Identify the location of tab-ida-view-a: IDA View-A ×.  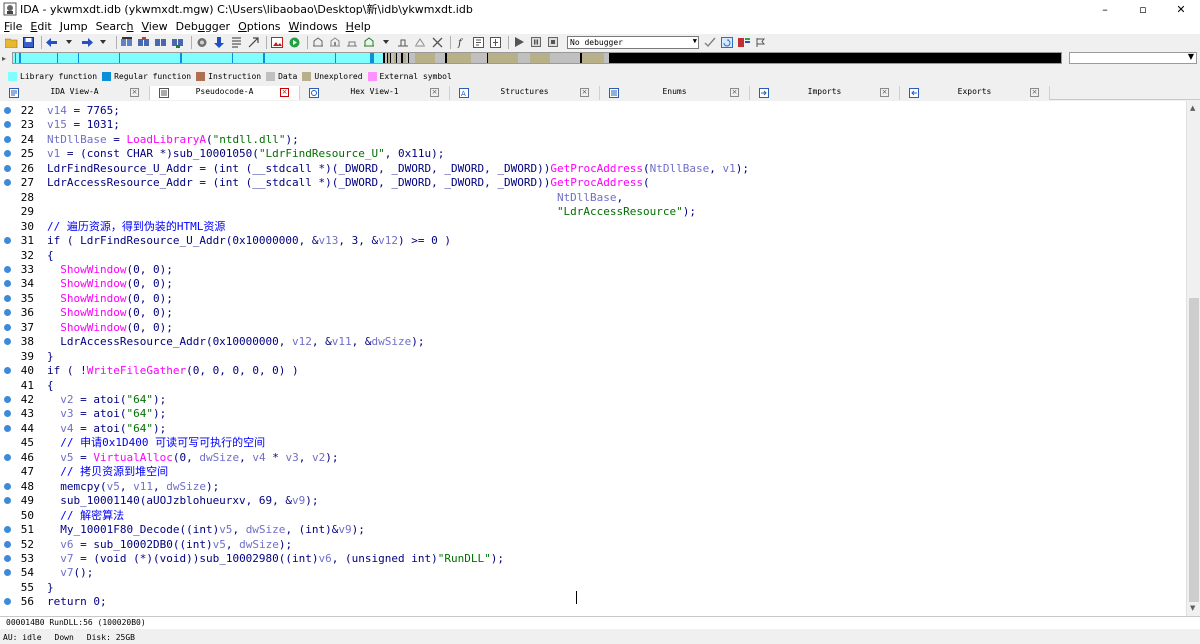
(75, 93).